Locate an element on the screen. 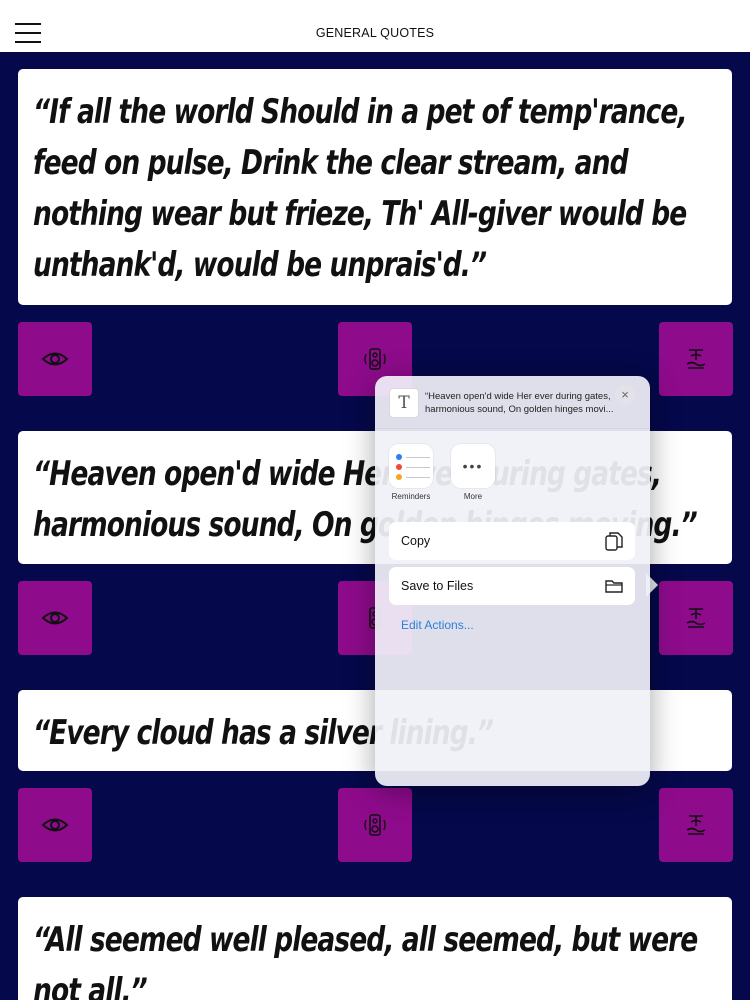 This screenshot has width=750, height=1000. reminders-app-button is located at coordinates (411, 466).